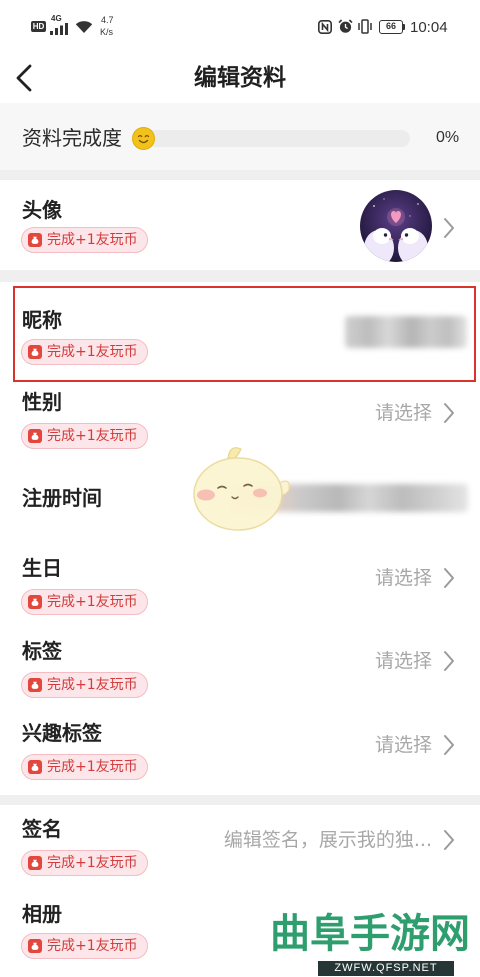 Image resolution: width=480 pixels, height=977 pixels. What do you see at coordinates (272, 138) in the screenshot?
I see `completion-progress-bar` at bounding box center [272, 138].